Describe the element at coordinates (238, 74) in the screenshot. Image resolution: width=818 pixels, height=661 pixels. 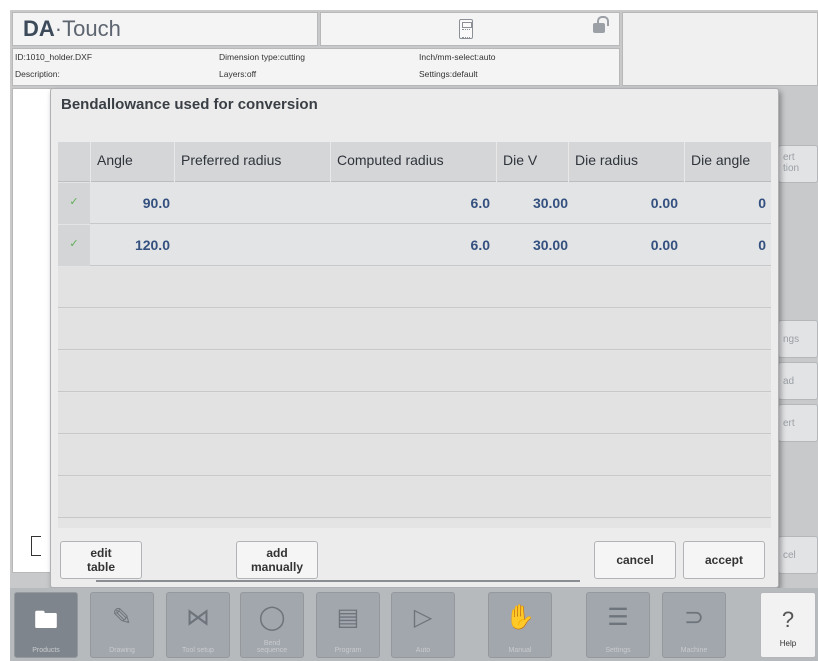
I see `layers-setting: Layers:off` at that location.